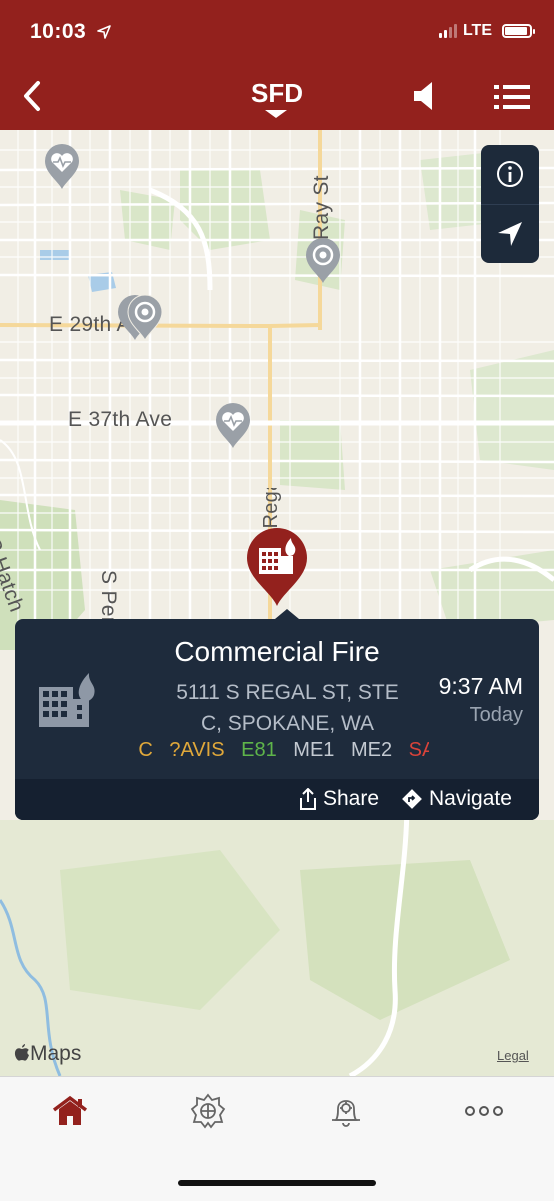  What do you see at coordinates (470, 798) in the screenshot?
I see `navigate-label: Navigate` at bounding box center [470, 798].